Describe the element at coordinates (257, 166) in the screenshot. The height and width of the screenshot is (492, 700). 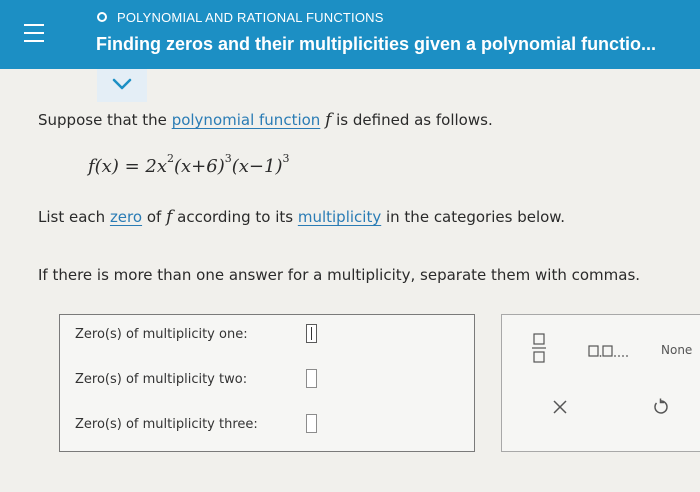
I see `formula-part: (x−1)` at that location.